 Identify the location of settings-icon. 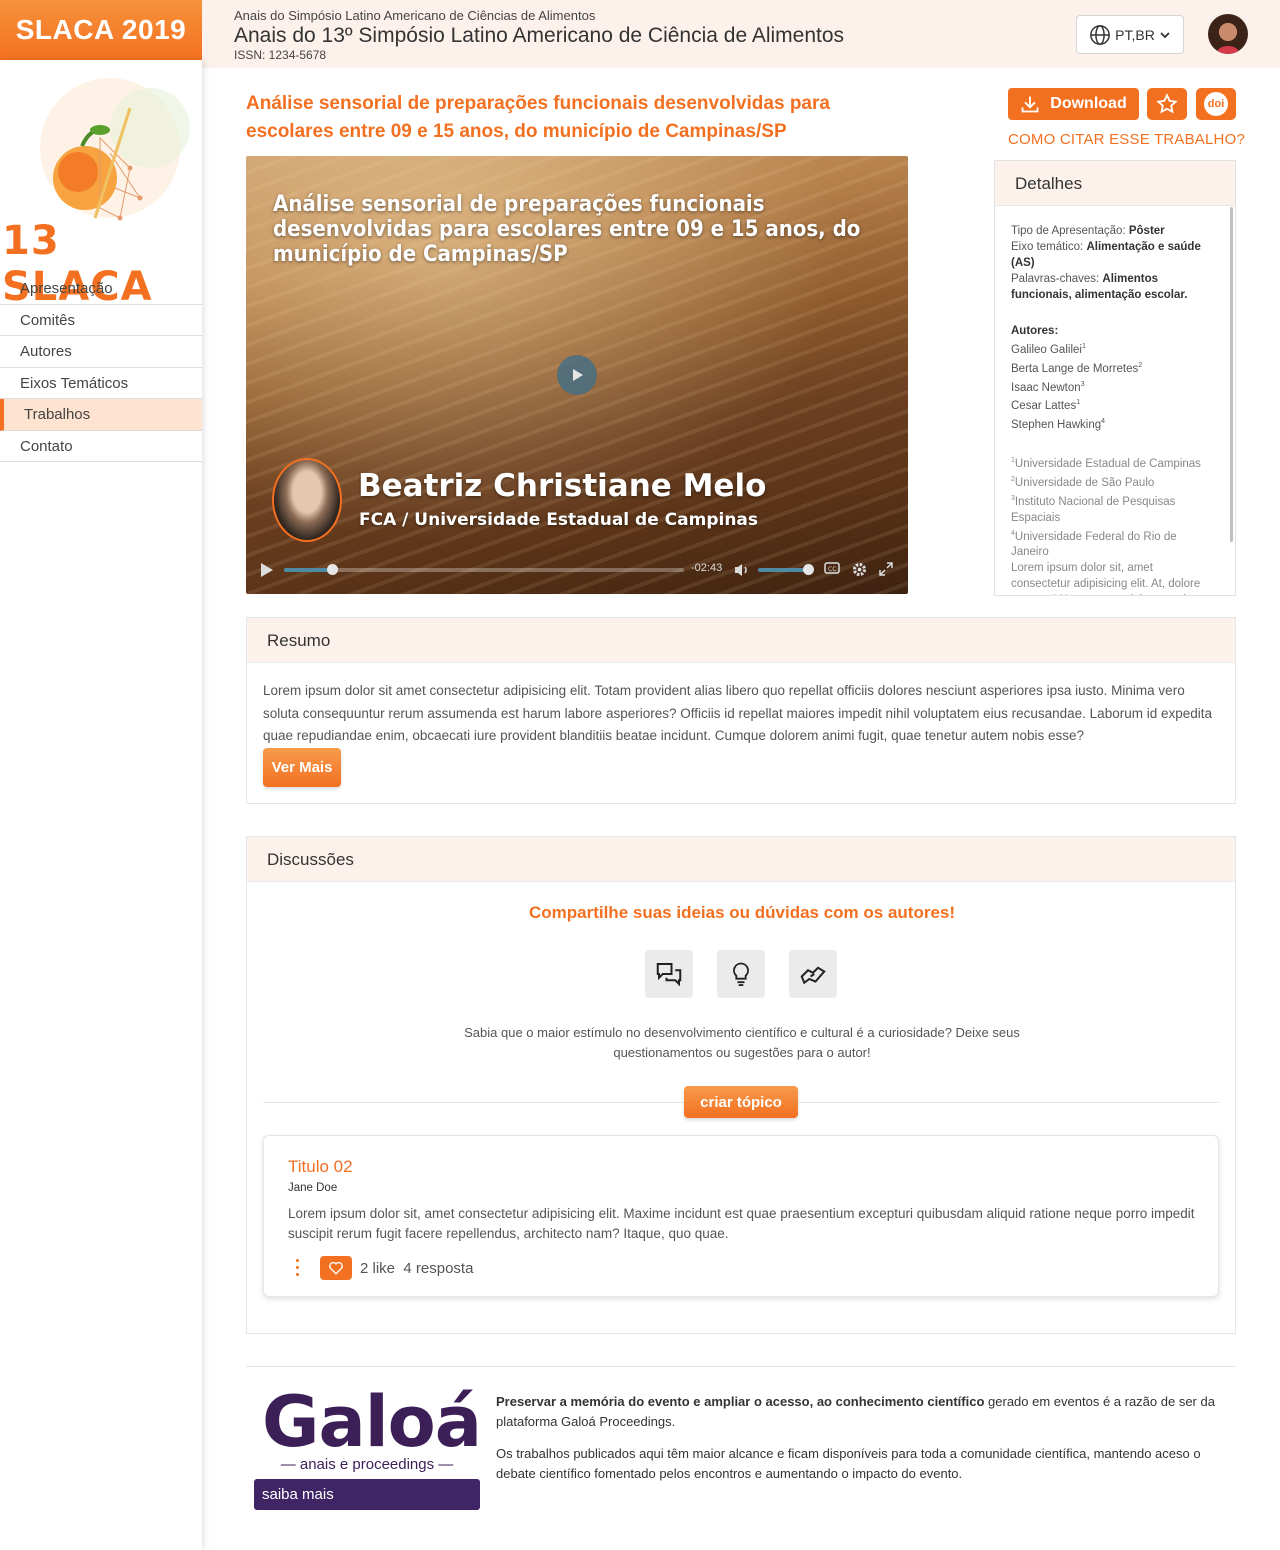
(859, 569).